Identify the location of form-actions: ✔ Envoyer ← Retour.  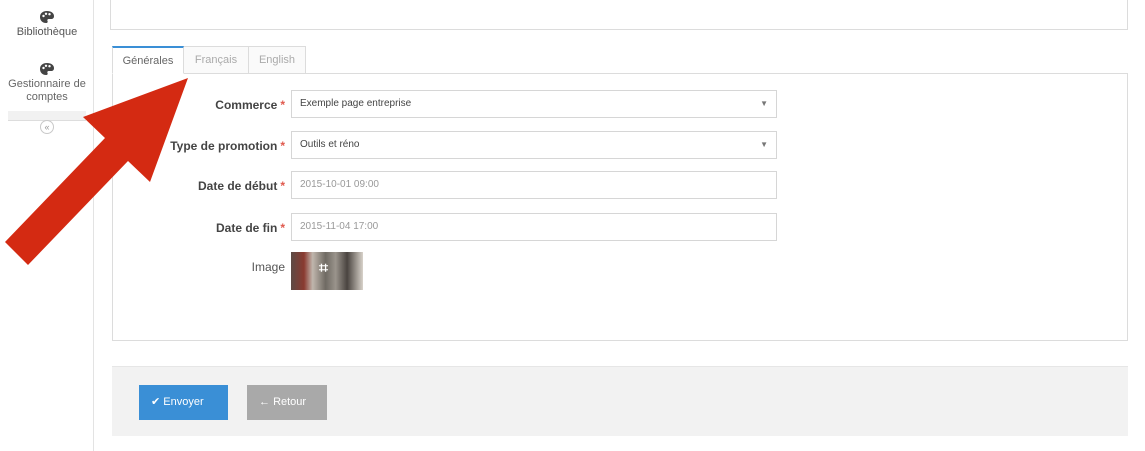
(620, 401).